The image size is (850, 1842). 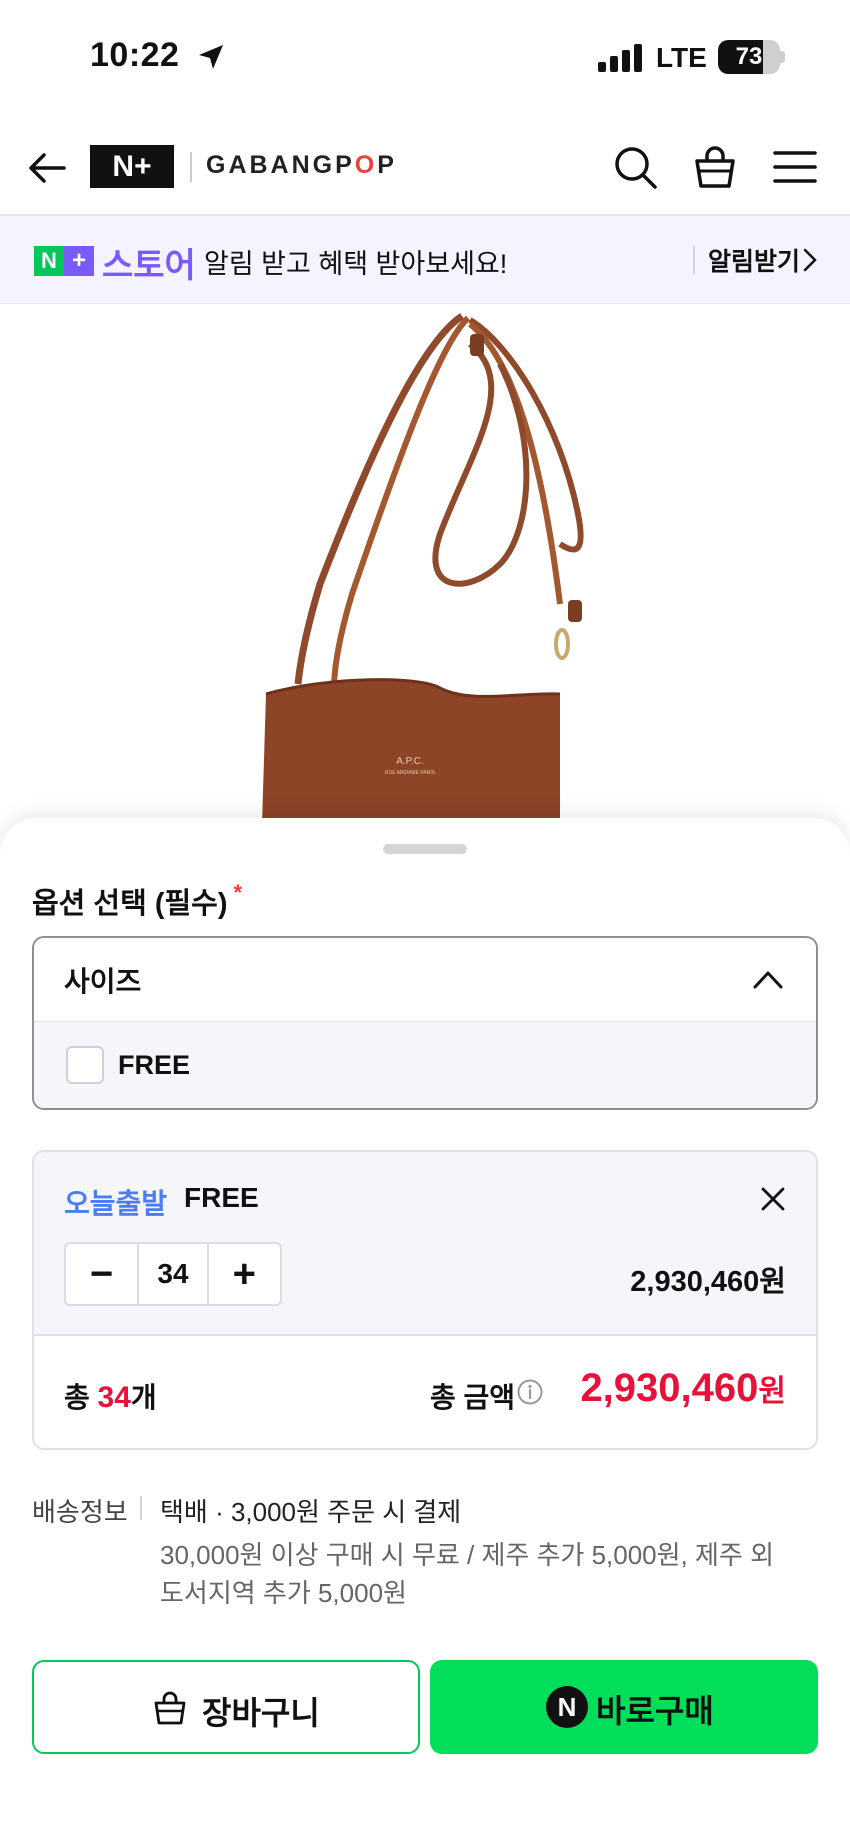 I want to click on notification-banner: N + 스토어 알림 받고 혜택 받아보세요! 알림받기, so click(x=425, y=260).